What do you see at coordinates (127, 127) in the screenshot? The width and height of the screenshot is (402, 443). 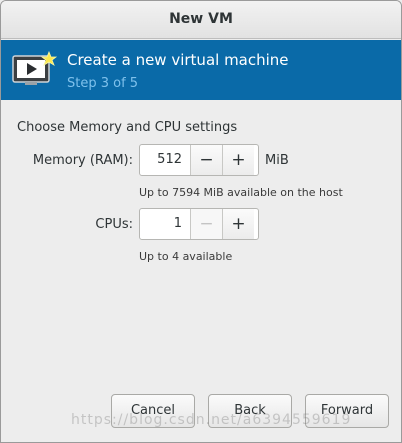 I see `section-title: Choose Memory and CPU settings` at bounding box center [127, 127].